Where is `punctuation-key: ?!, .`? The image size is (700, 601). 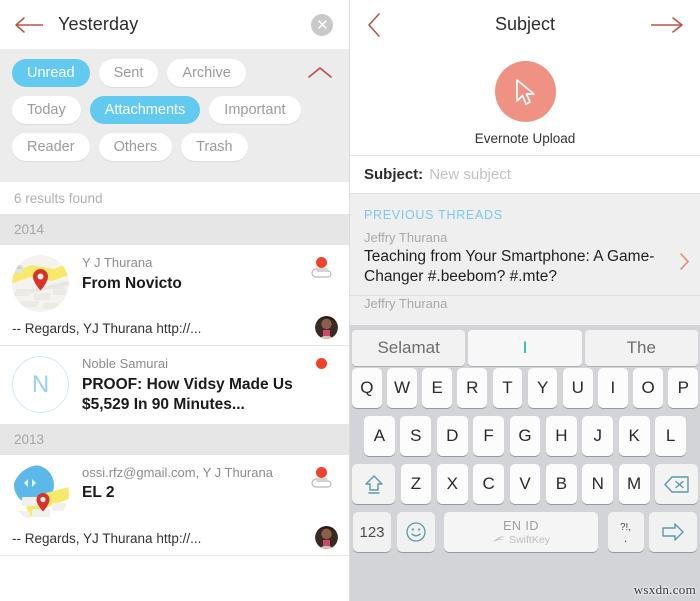
punctuation-key: ?!, . is located at coordinates (625, 532).